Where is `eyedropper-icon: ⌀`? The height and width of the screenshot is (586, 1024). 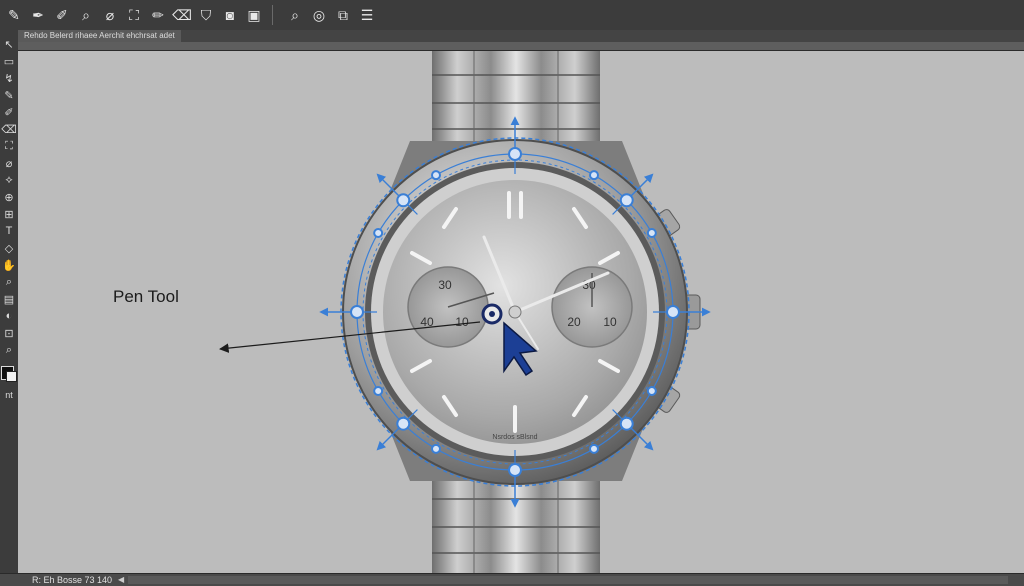 eyedropper-icon: ⌀ is located at coordinates (110, 15).